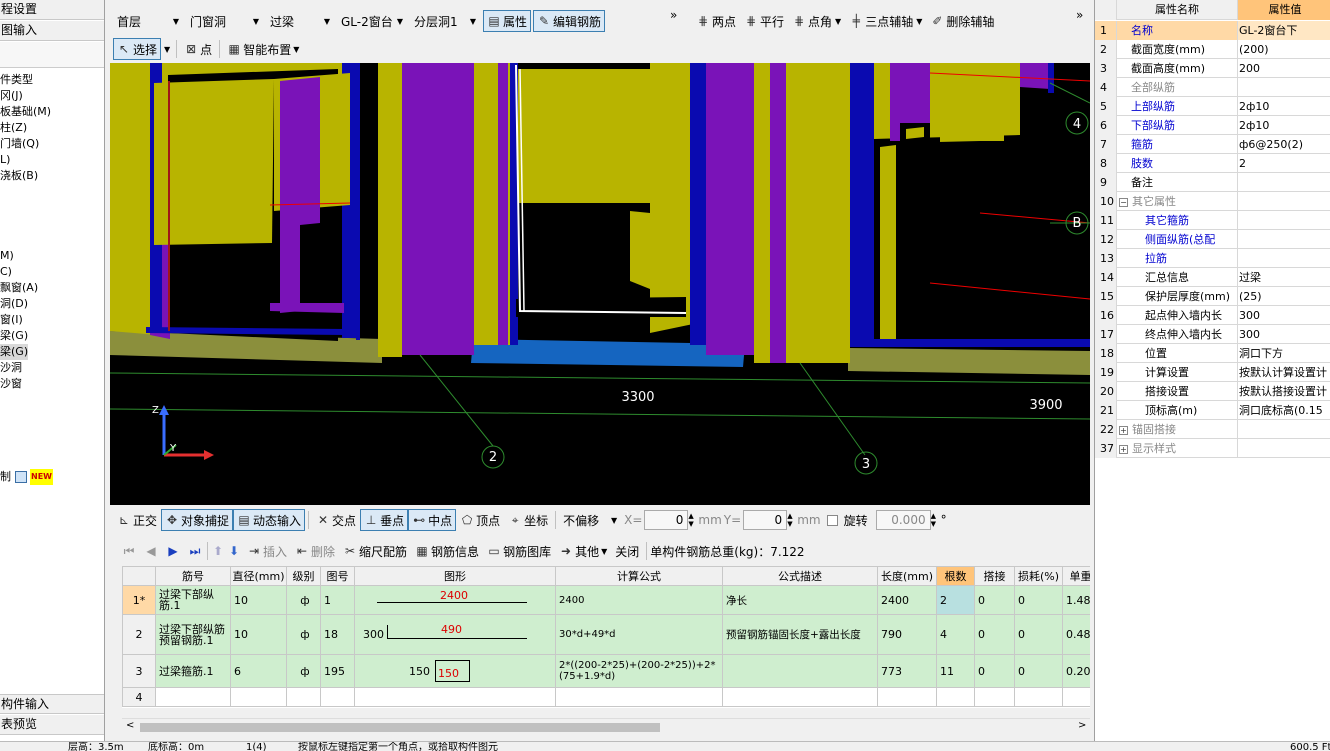 The height and width of the screenshot is (751, 1330). I want to click on delete-button: ⇤ 删除, so click(315, 551).